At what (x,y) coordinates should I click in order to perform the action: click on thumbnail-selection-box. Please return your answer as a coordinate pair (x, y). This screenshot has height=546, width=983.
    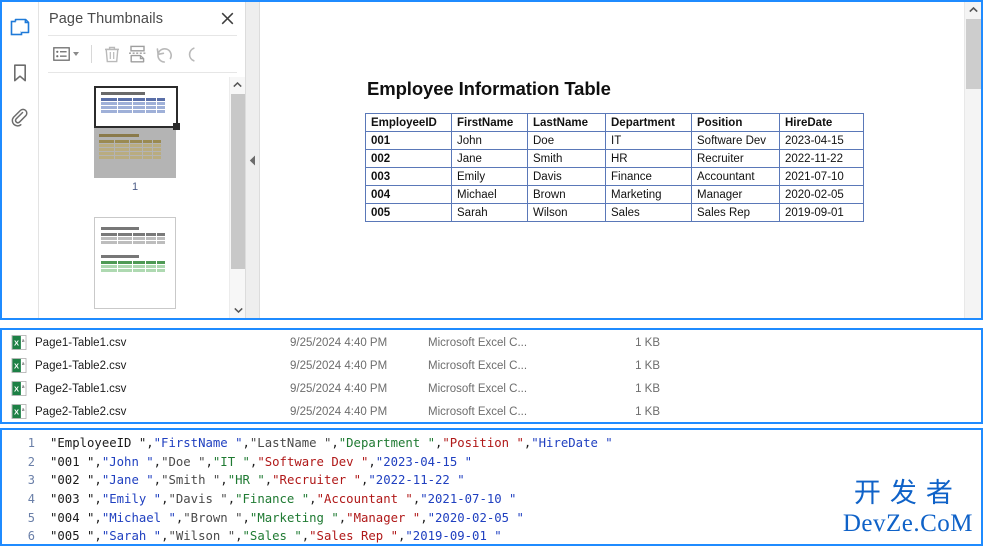
    Looking at the image, I should click on (137, 108).